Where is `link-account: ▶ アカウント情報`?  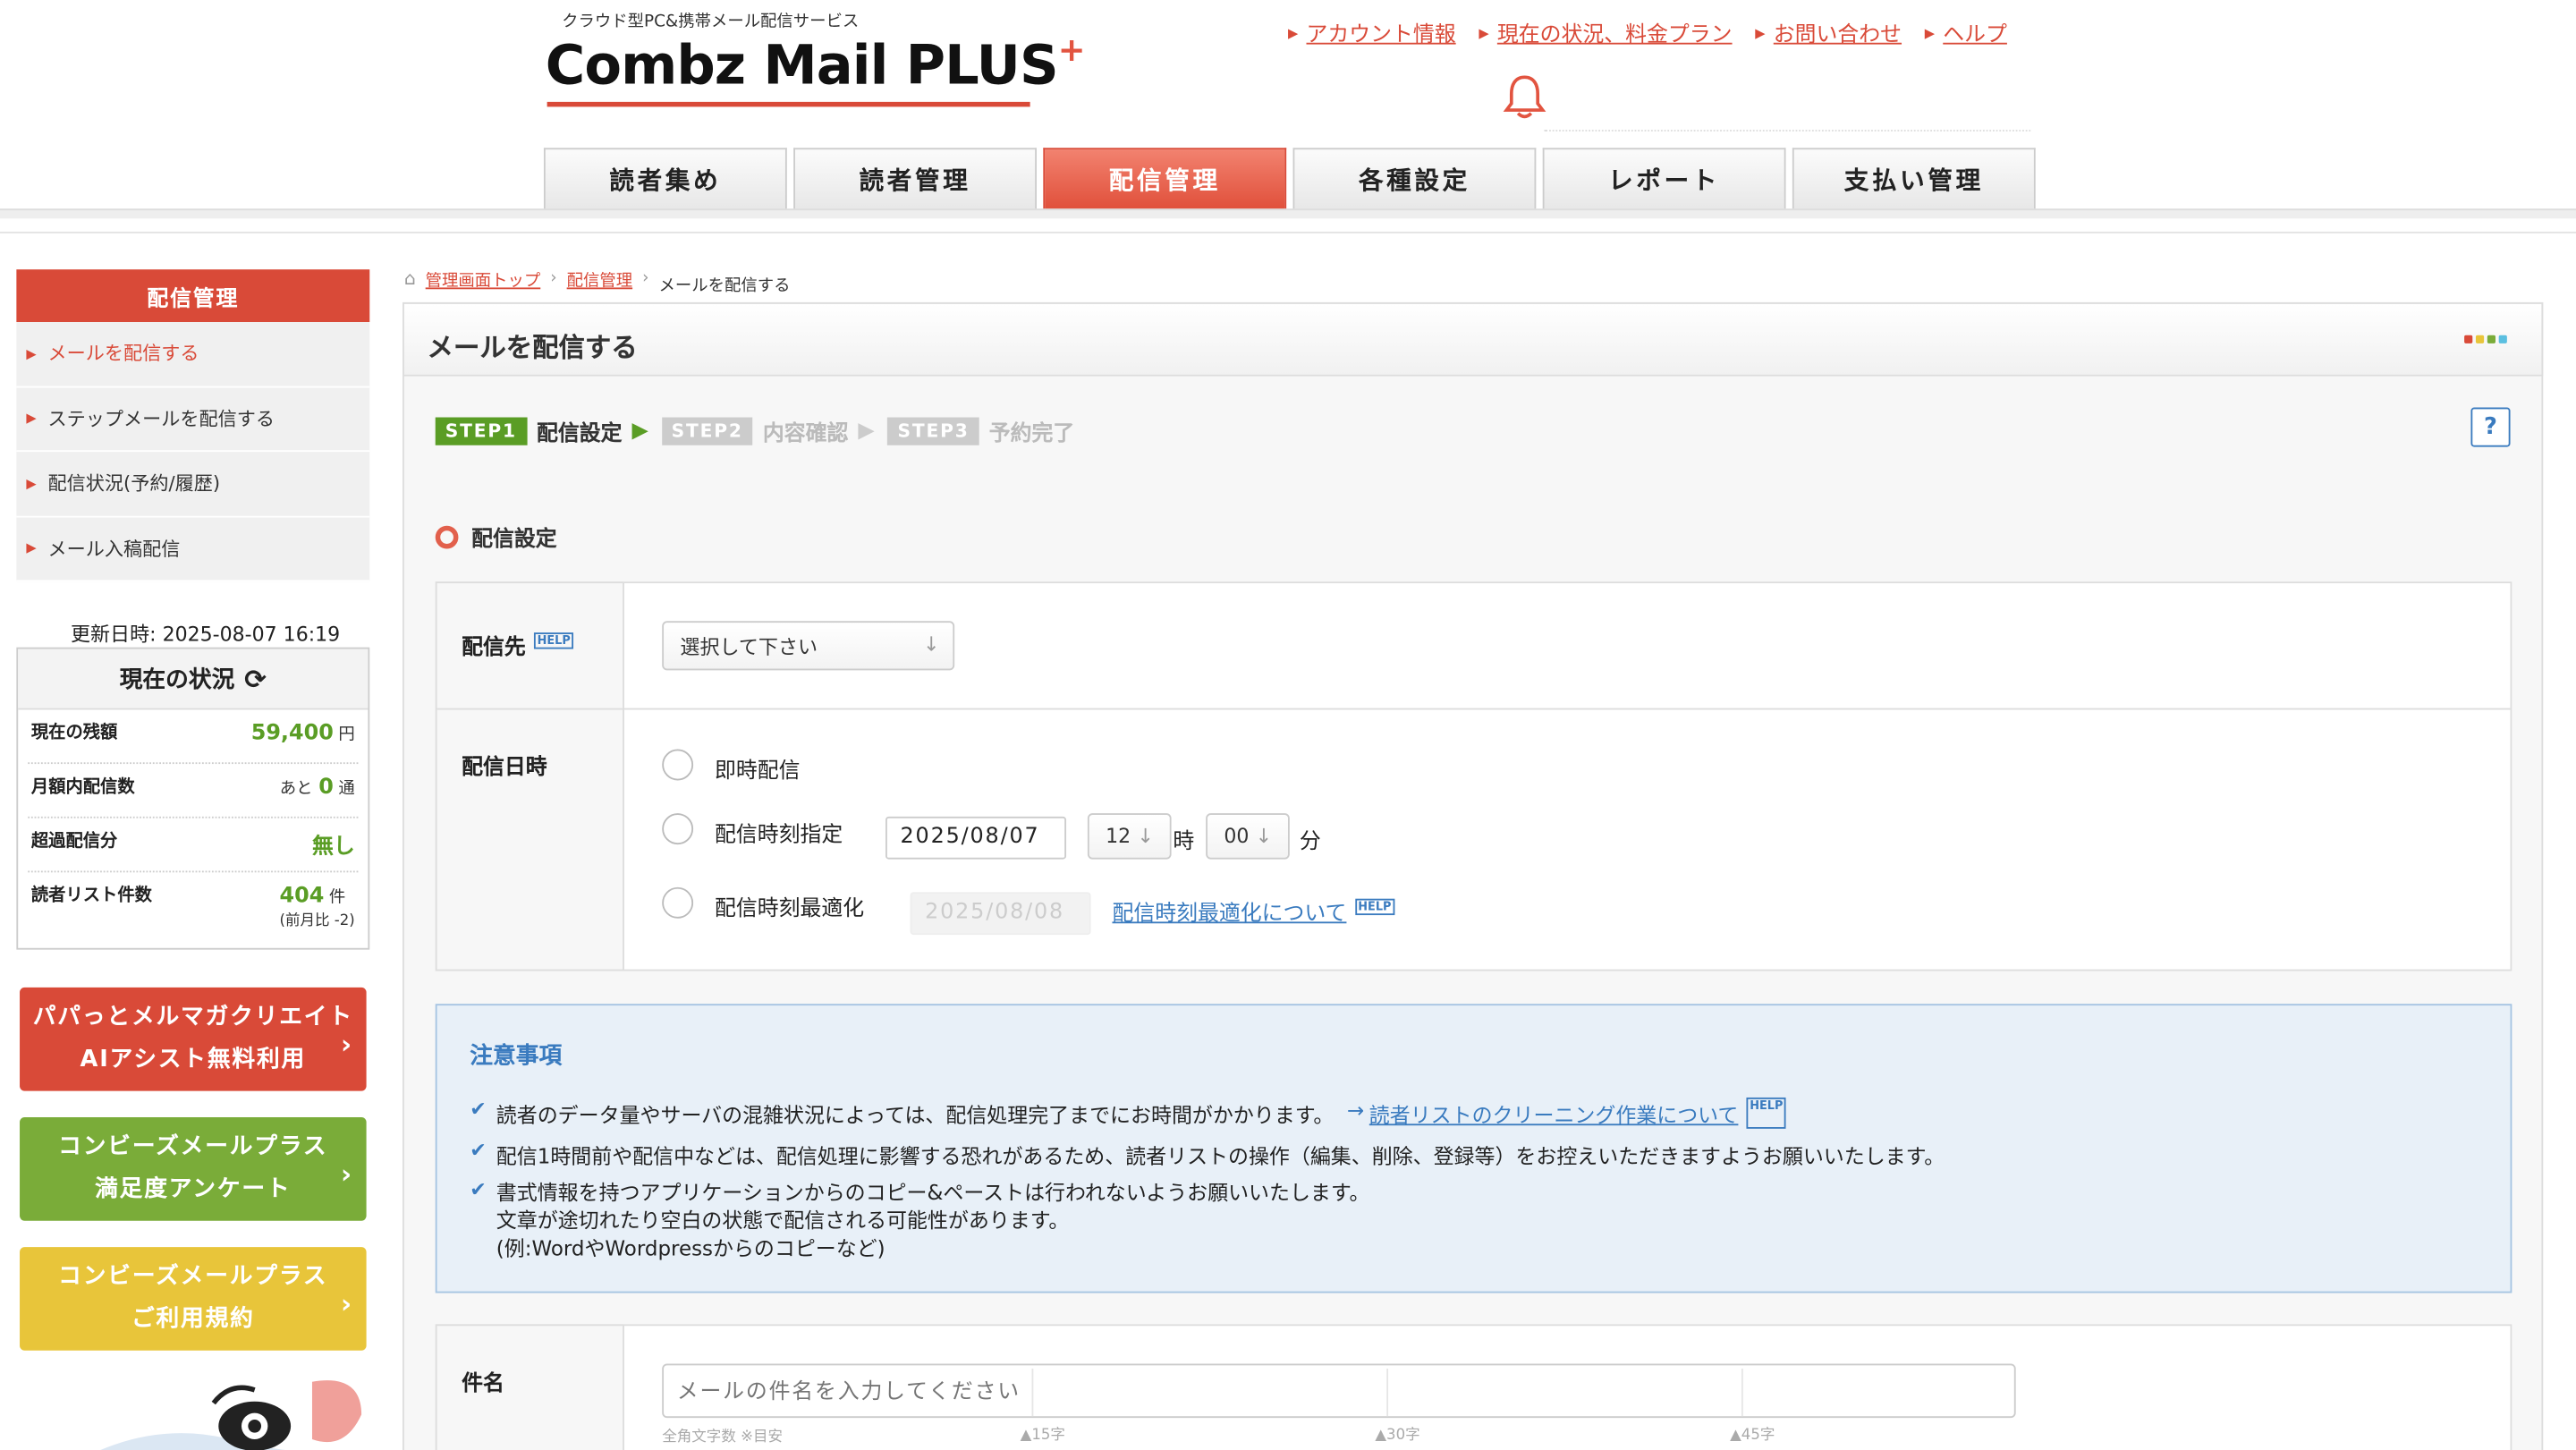 link-account: ▶ アカウント情報 is located at coordinates (1372, 32).